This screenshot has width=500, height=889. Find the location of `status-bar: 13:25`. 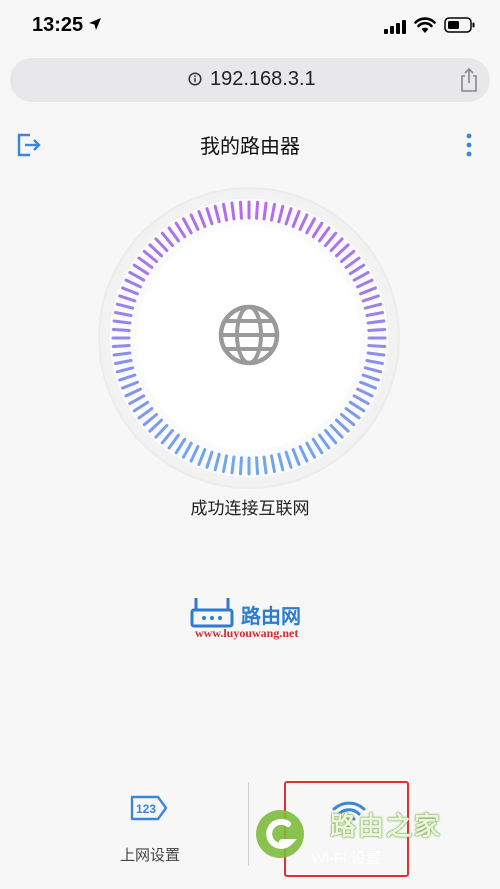

status-bar: 13:25 is located at coordinates (250, 26).